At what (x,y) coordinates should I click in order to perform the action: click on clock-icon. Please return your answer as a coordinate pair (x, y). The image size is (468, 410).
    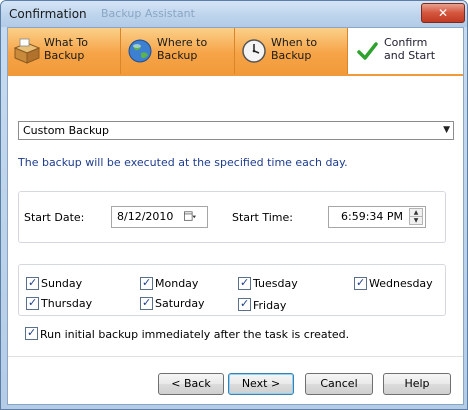
    Looking at the image, I should click on (254, 51).